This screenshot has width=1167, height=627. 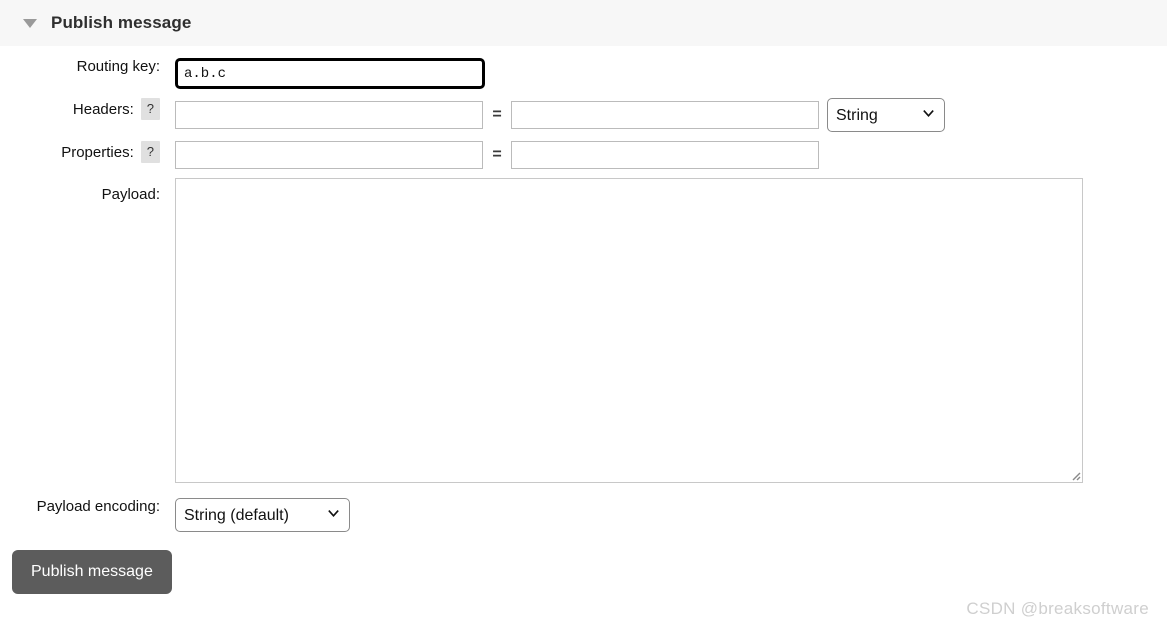 What do you see at coordinates (30, 23) in the screenshot?
I see `triangle-down-icon` at bounding box center [30, 23].